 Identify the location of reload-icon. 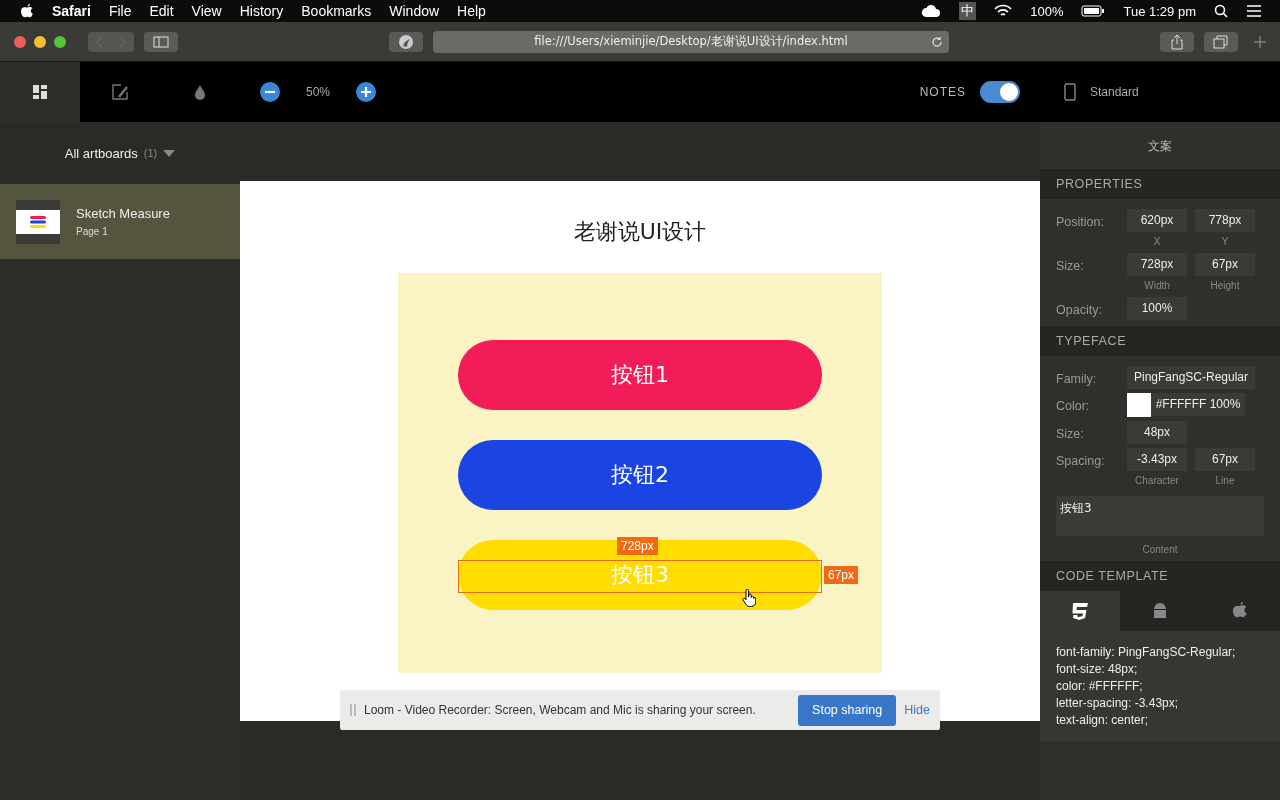
(937, 41).